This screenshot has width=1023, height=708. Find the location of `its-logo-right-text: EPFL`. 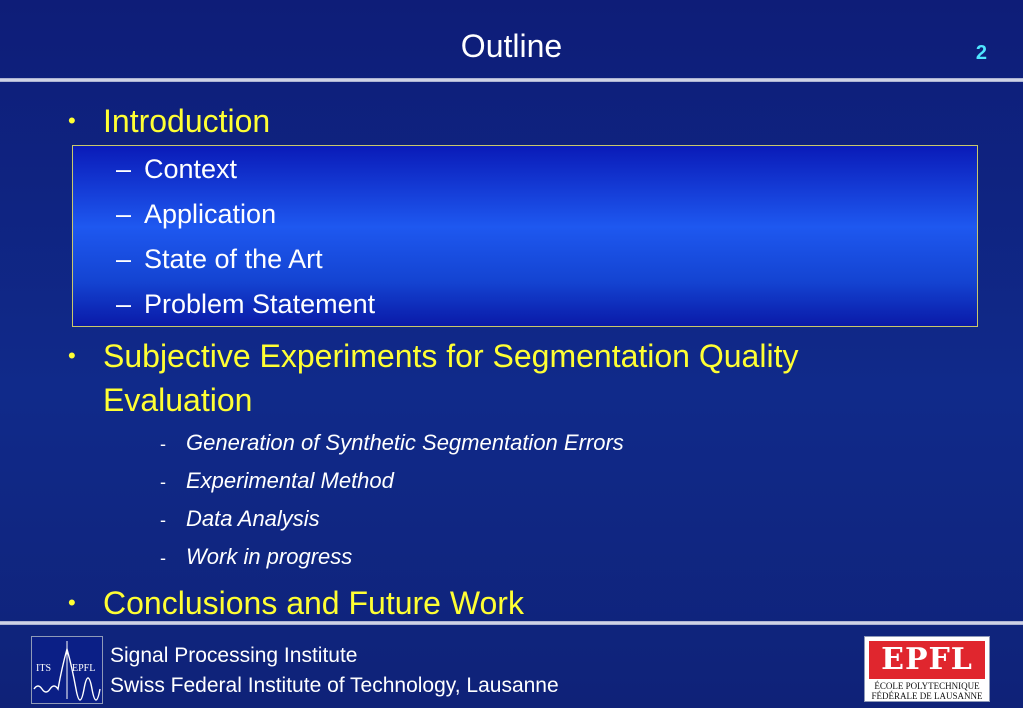

its-logo-right-text: EPFL is located at coordinates (83, 668).